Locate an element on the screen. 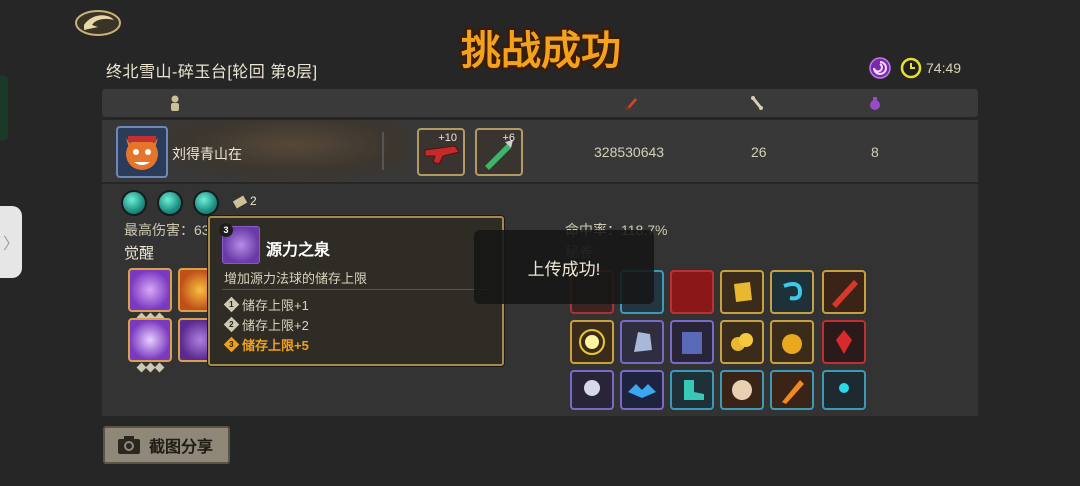 Image resolution: width=1080 pixels, height=486 pixels. item-red-weapon is located at coordinates (844, 292).